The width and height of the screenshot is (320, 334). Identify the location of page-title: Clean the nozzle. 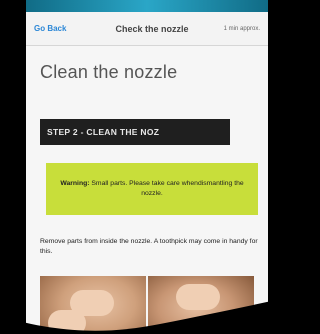
(109, 72).